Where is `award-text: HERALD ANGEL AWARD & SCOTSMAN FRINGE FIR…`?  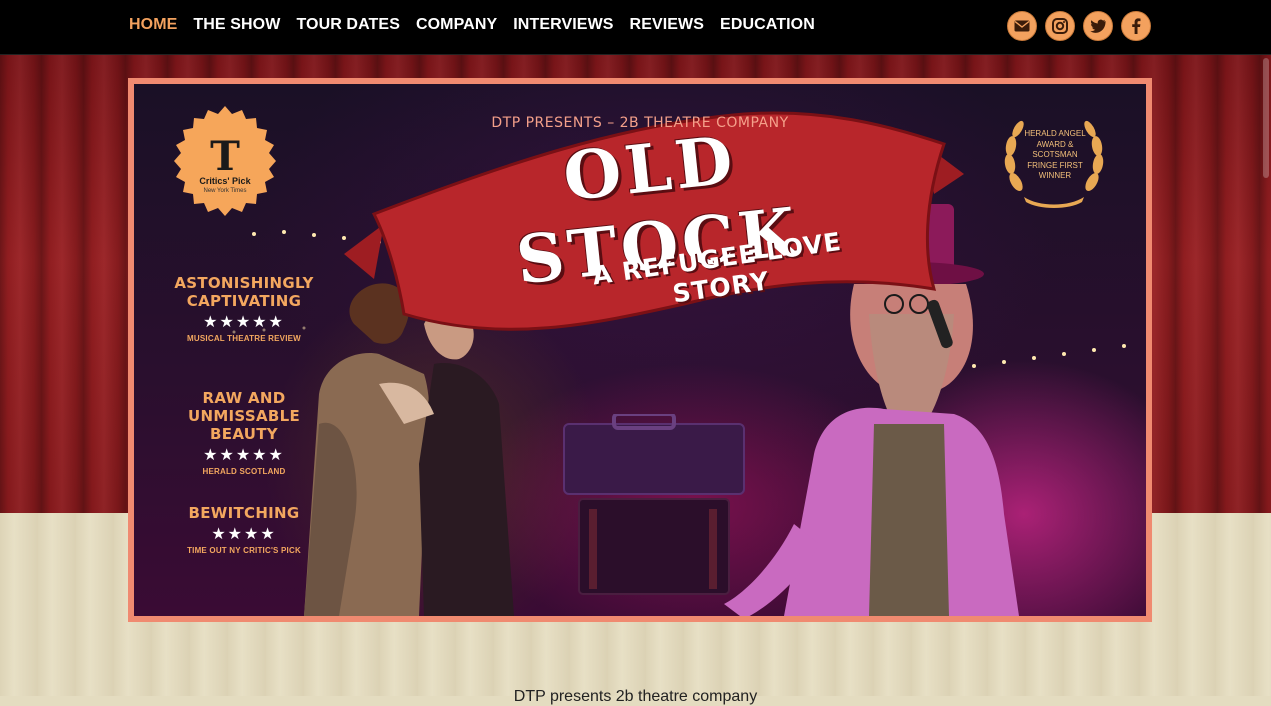 award-text: HERALD ANGEL AWARD & SCOTSMAN FRINGE FIR… is located at coordinates (1055, 154).